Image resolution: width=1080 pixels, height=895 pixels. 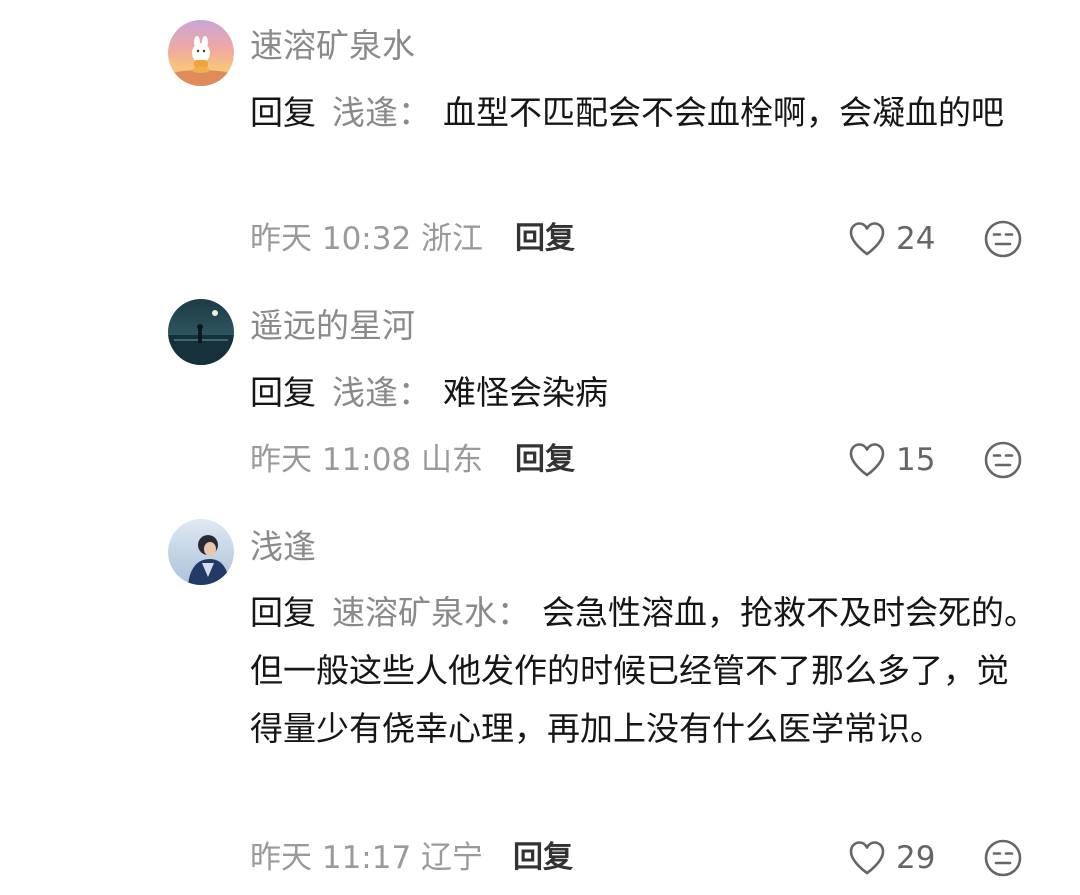 I want to click on comment-content: 难怪会染病, so click(x=525, y=392).